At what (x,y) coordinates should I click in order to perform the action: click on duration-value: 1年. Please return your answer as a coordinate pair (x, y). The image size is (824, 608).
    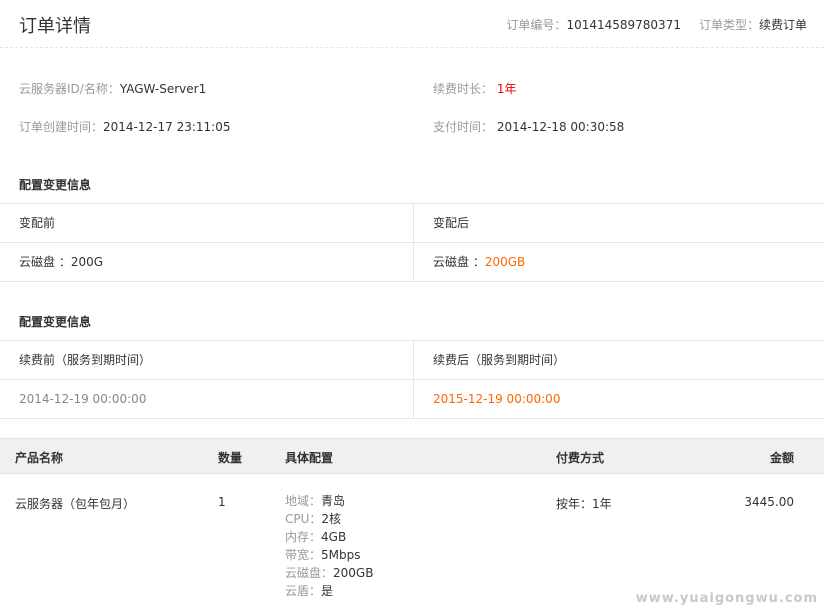
    Looking at the image, I should click on (506, 89).